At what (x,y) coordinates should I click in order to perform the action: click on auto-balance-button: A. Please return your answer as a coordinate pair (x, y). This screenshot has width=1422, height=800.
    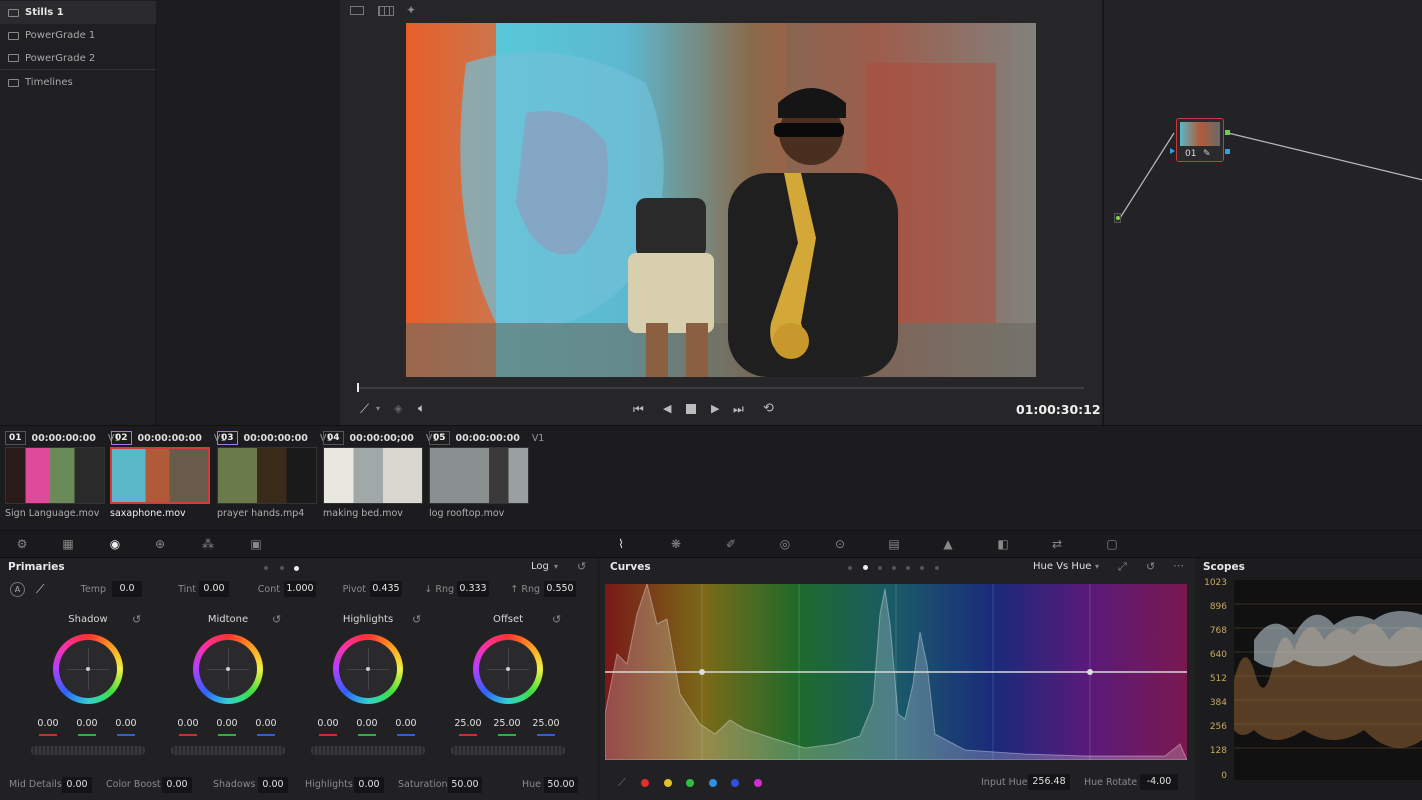
    Looking at the image, I should click on (17, 589).